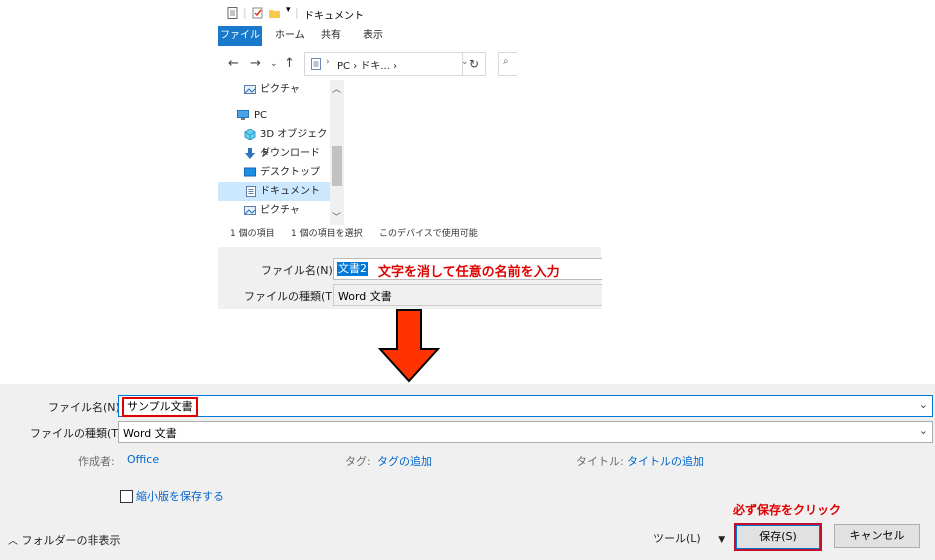  What do you see at coordinates (365, 296) in the screenshot?
I see `mini-filetype-value: Word 文書` at bounding box center [365, 296].